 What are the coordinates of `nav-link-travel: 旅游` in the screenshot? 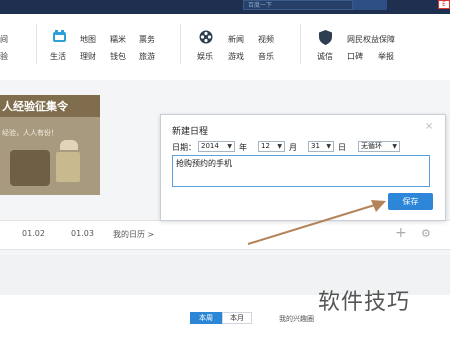 It's located at (147, 56).